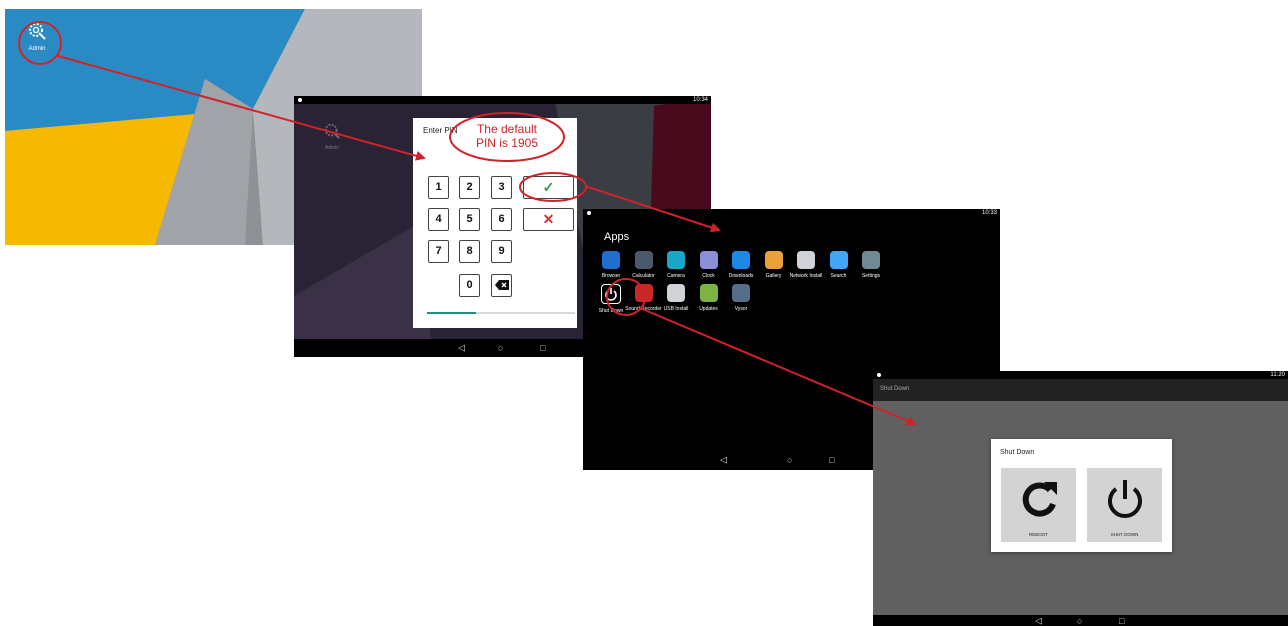  Describe the element at coordinates (553, 187) in the screenshot. I see `annotation-ellipse-confirm` at that location.